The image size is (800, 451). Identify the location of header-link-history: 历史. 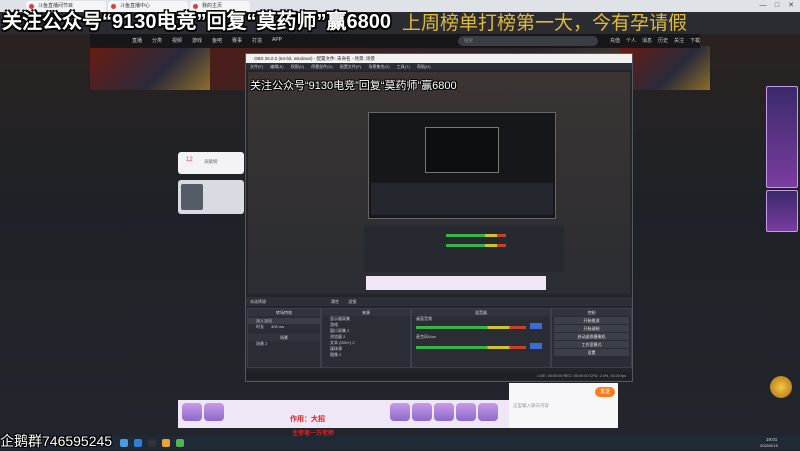
(663, 40).